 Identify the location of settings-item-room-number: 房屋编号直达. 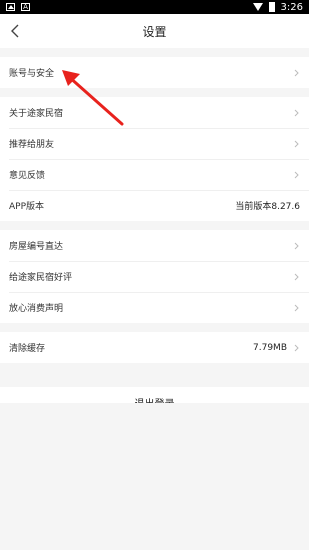
(154, 245).